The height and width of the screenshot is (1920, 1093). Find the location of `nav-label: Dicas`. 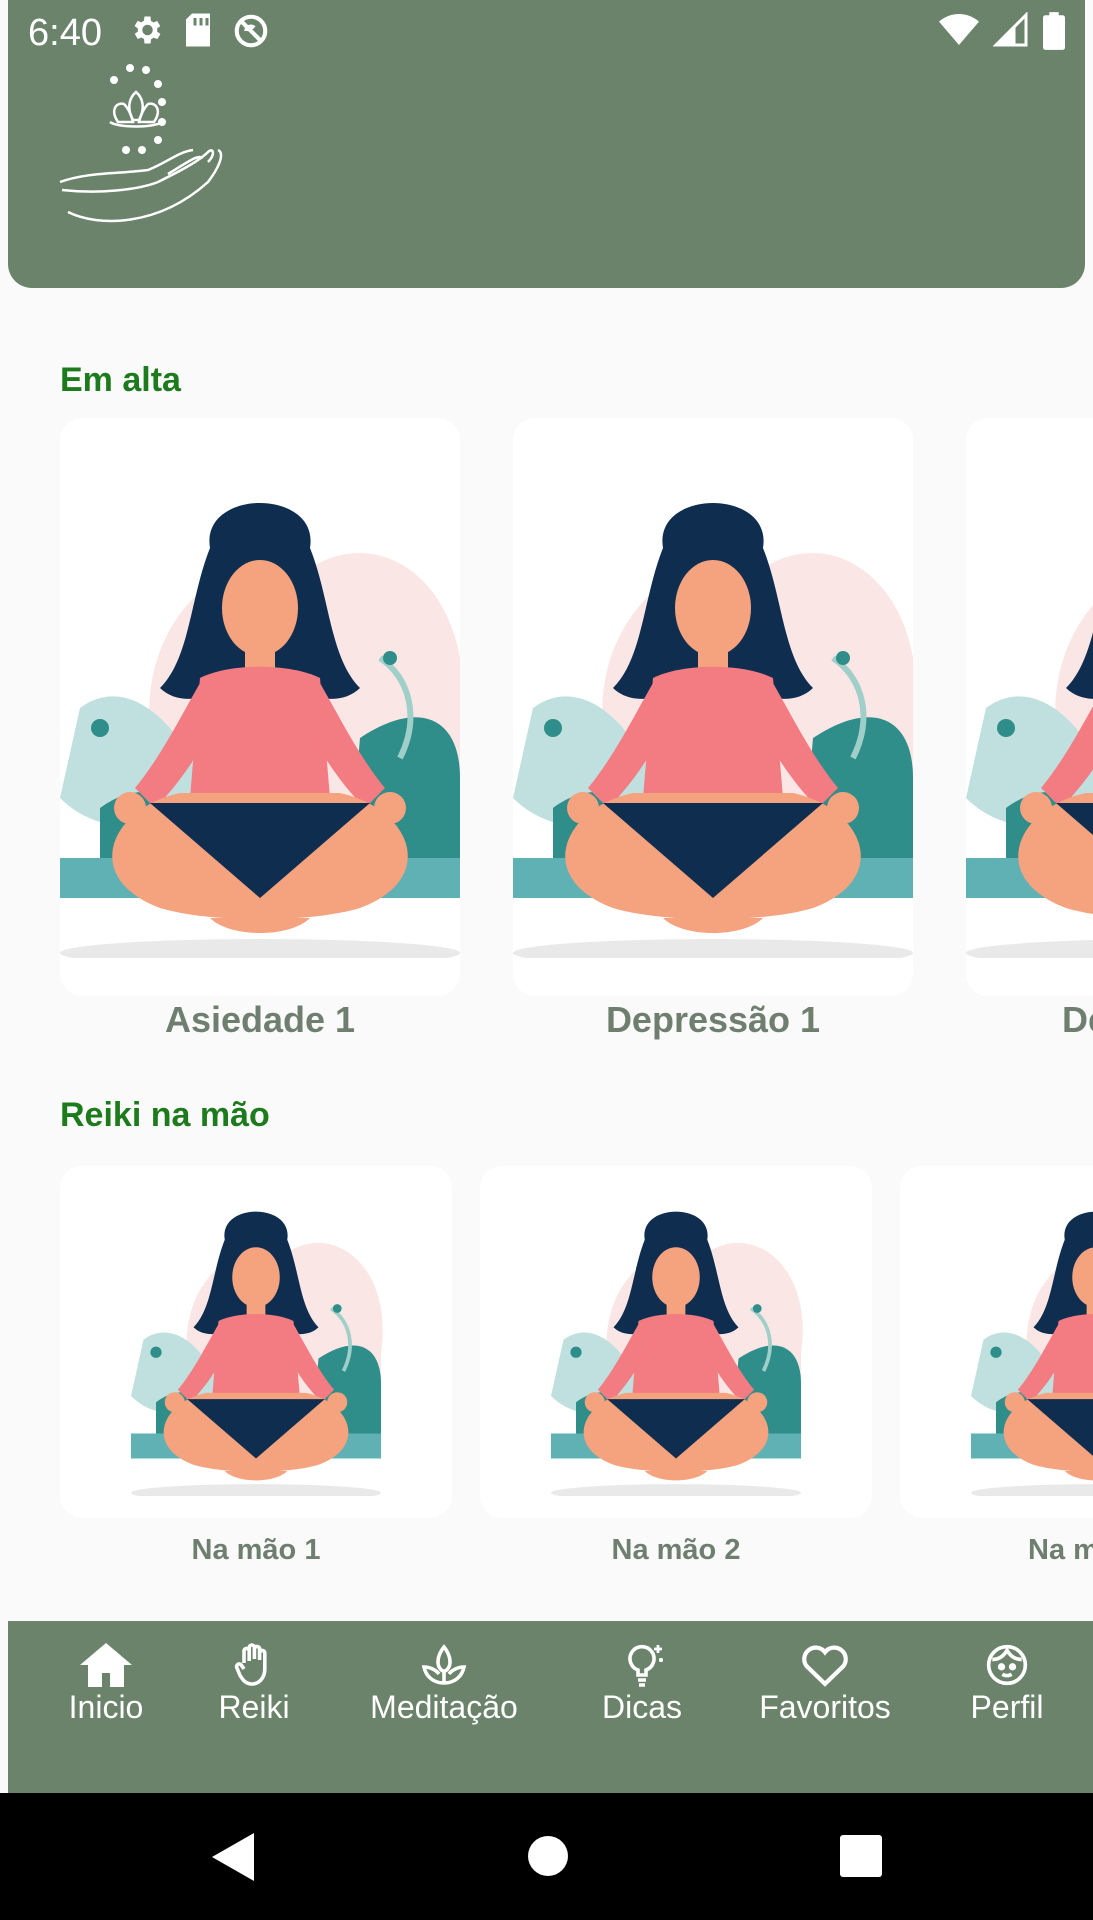

nav-label: Dicas is located at coordinates (641, 1707).